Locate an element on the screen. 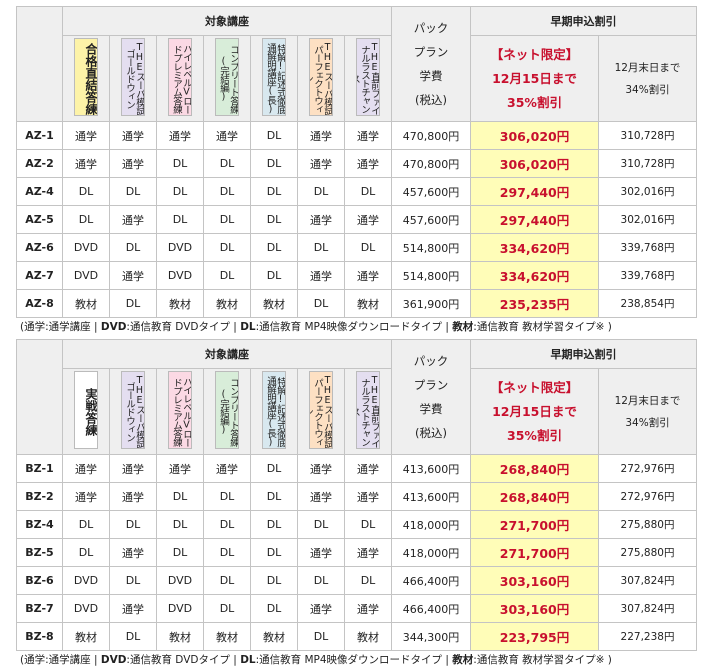  plan-code: AZ-8 is located at coordinates (39, 303).